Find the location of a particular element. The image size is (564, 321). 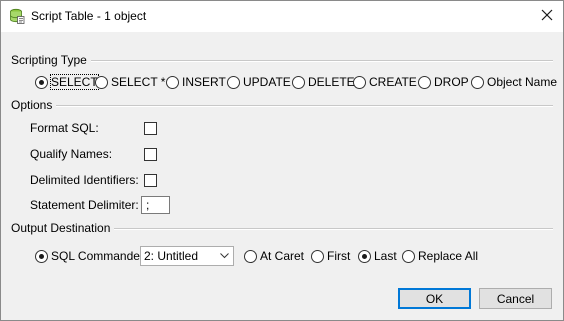

radio-select-star: SELECT * is located at coordinates (130, 82).